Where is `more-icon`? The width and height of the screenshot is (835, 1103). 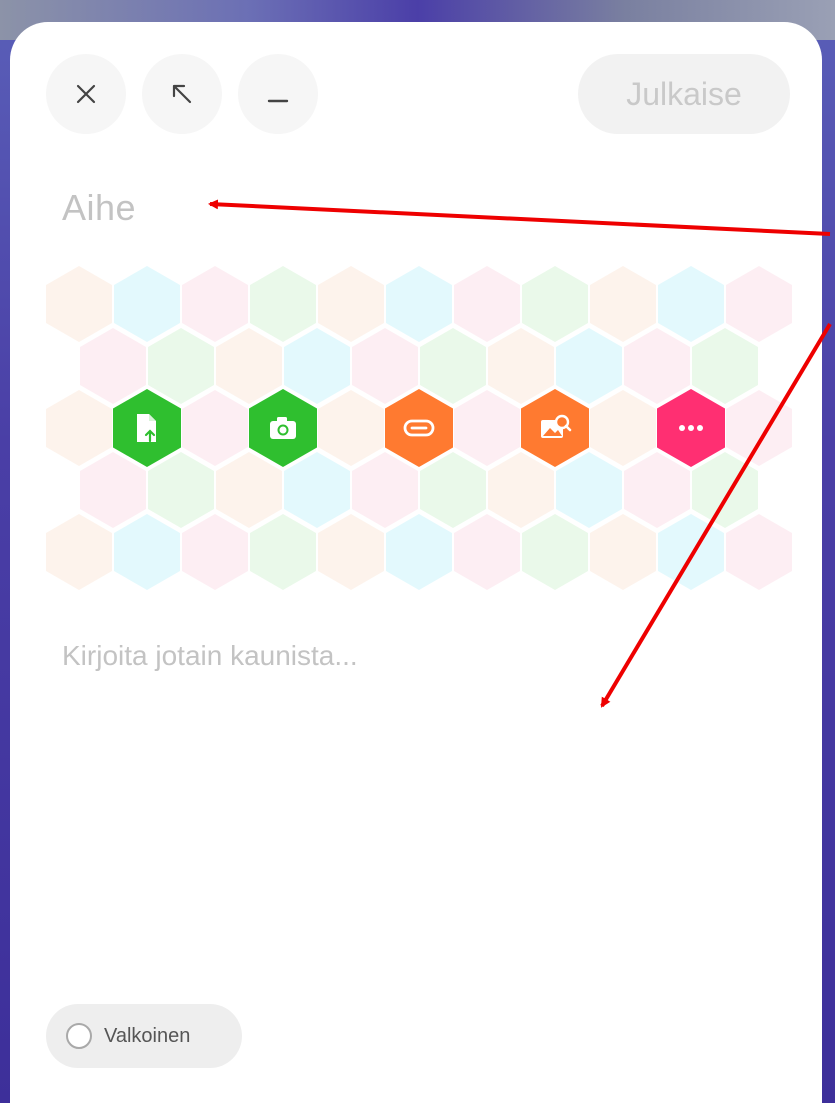
more-icon is located at coordinates (691, 428).